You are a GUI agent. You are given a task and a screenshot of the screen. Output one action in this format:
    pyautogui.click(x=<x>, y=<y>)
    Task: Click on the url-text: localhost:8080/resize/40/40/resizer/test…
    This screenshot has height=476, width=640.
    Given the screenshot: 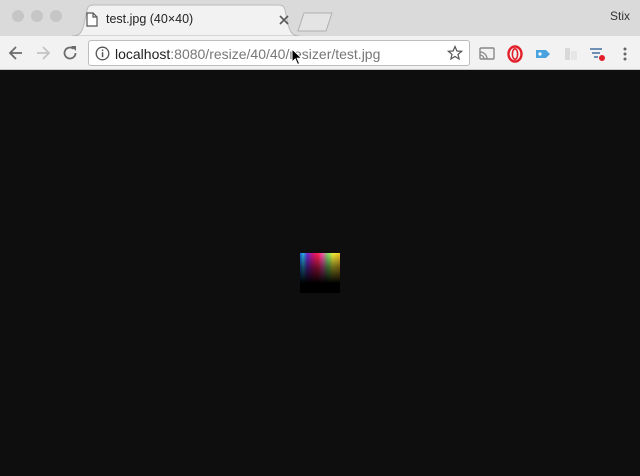 What is the action you would take?
    pyautogui.click(x=247, y=54)
    